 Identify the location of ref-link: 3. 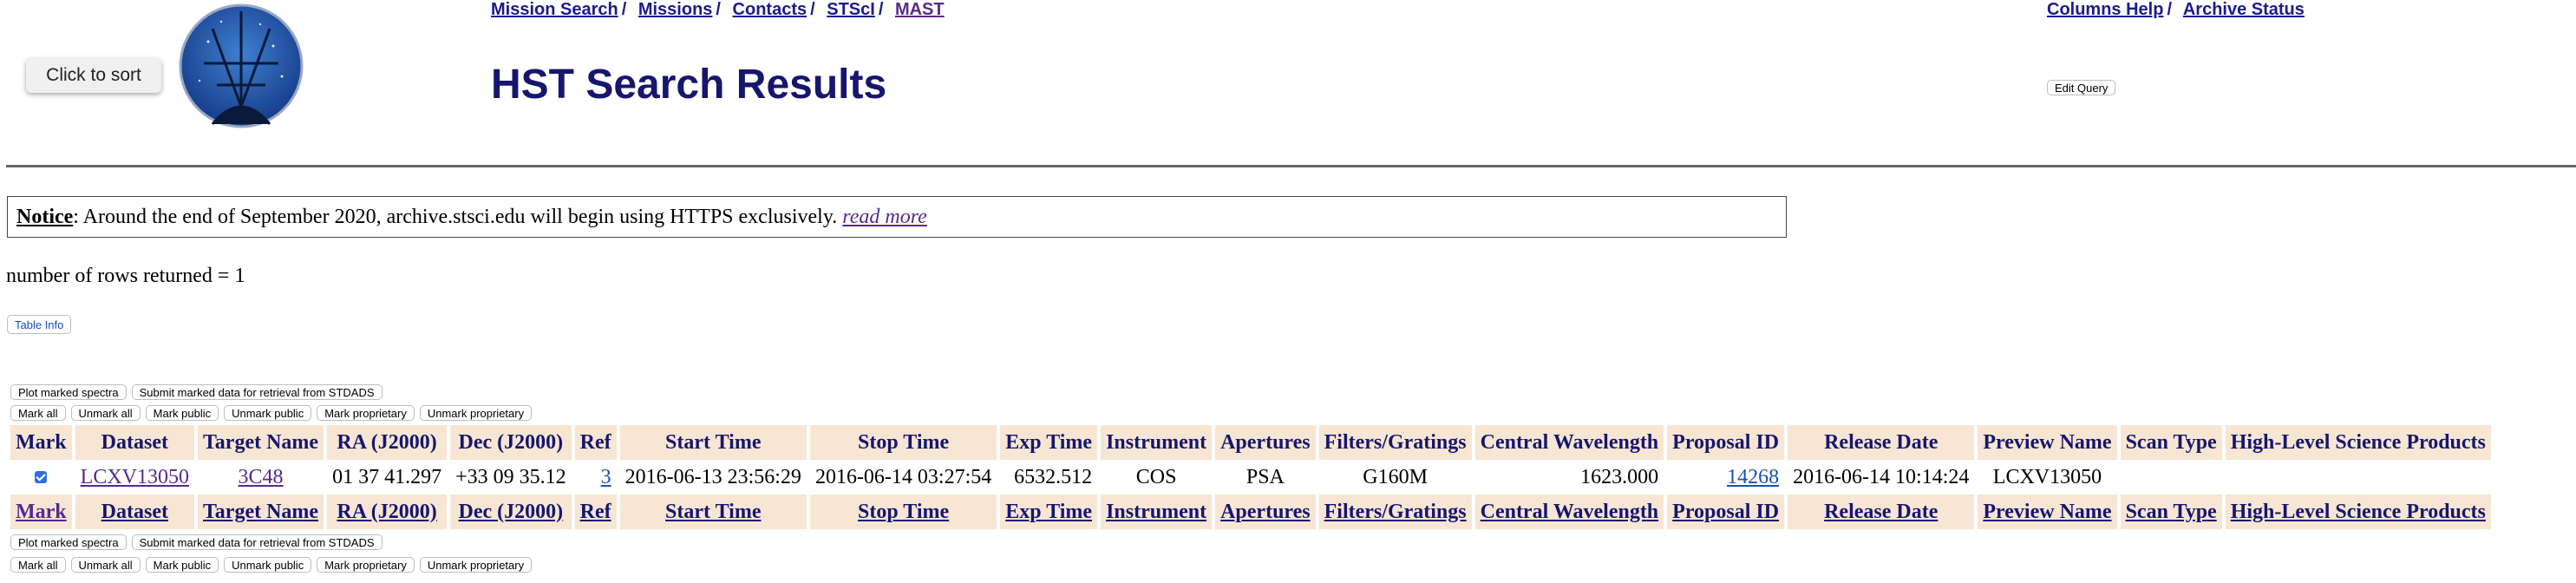
(606, 477).